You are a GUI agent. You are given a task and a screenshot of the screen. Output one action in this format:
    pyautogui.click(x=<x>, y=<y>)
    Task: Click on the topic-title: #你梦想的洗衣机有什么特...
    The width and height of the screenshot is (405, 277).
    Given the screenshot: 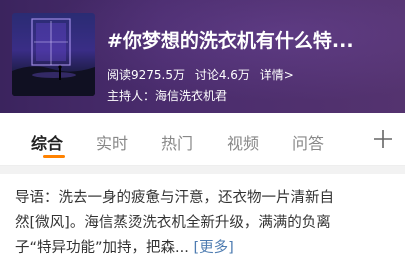 What is the action you would take?
    pyautogui.click(x=230, y=41)
    